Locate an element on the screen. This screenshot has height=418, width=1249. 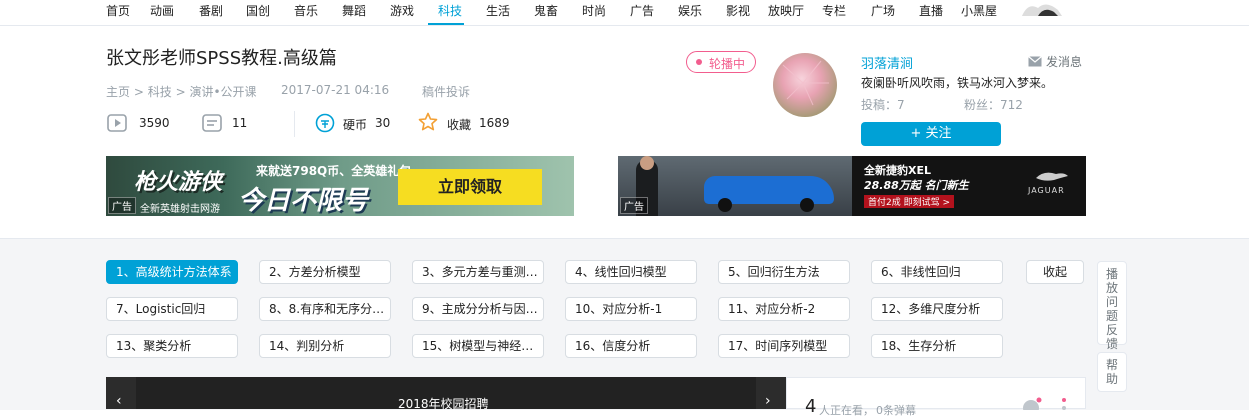
nav-item-ent: 娱乐 is located at coordinates (690, 10).